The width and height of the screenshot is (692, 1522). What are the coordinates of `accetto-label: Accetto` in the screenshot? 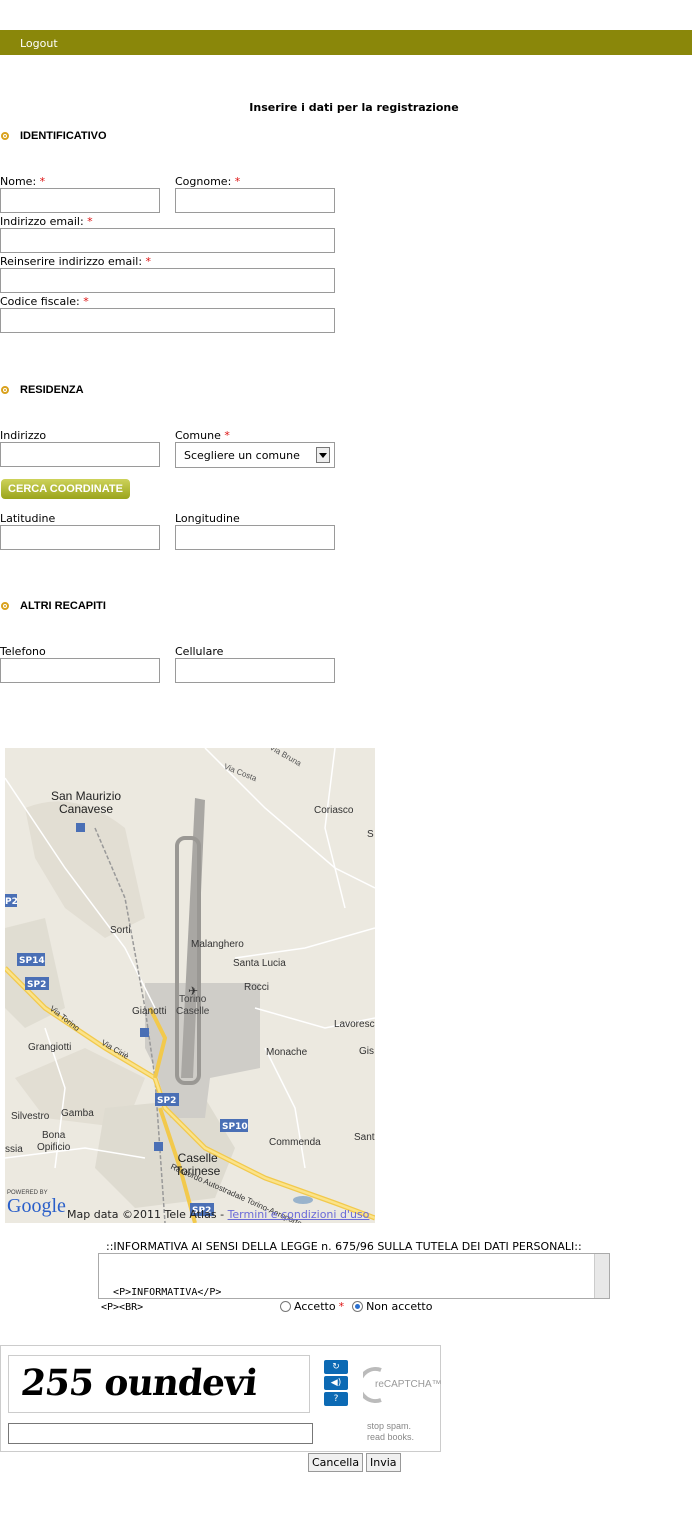 It's located at (315, 1306).